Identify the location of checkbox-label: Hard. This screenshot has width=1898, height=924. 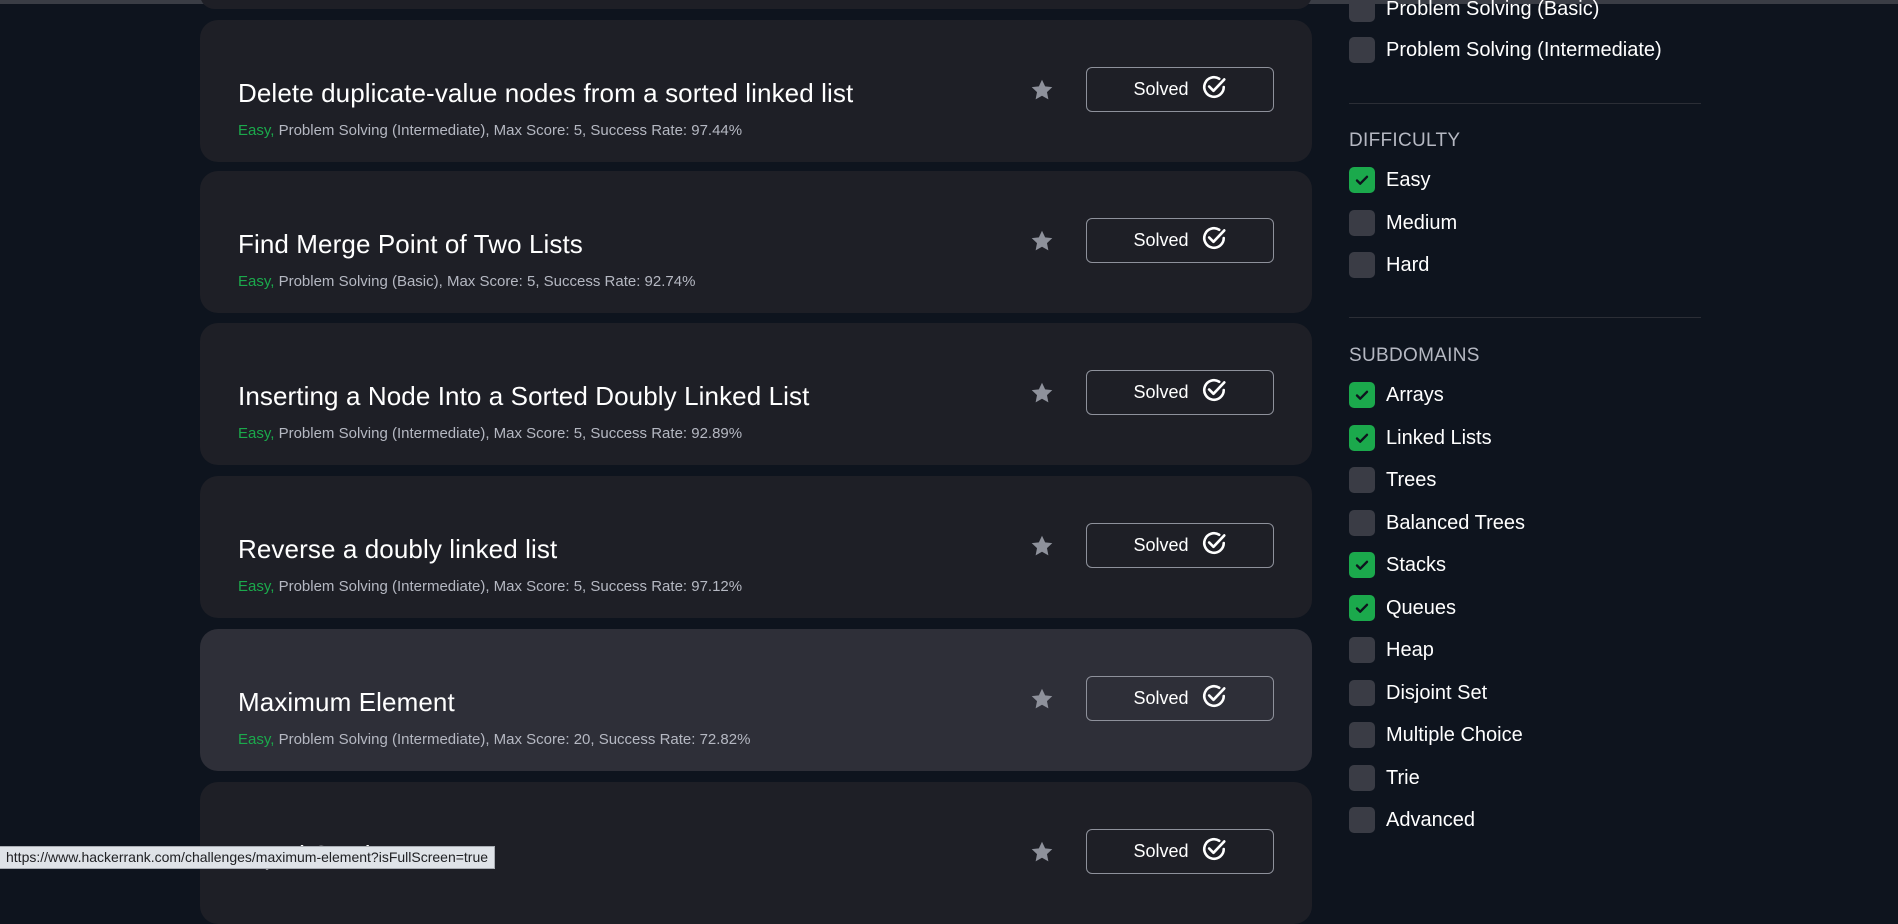
(1408, 264).